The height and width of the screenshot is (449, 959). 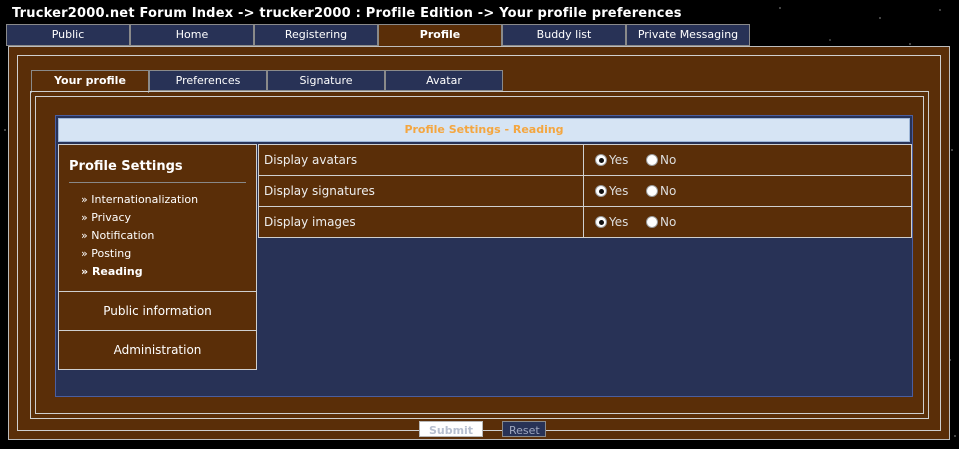 I want to click on subtab-your-profile: Your profile, so click(x=90, y=81).